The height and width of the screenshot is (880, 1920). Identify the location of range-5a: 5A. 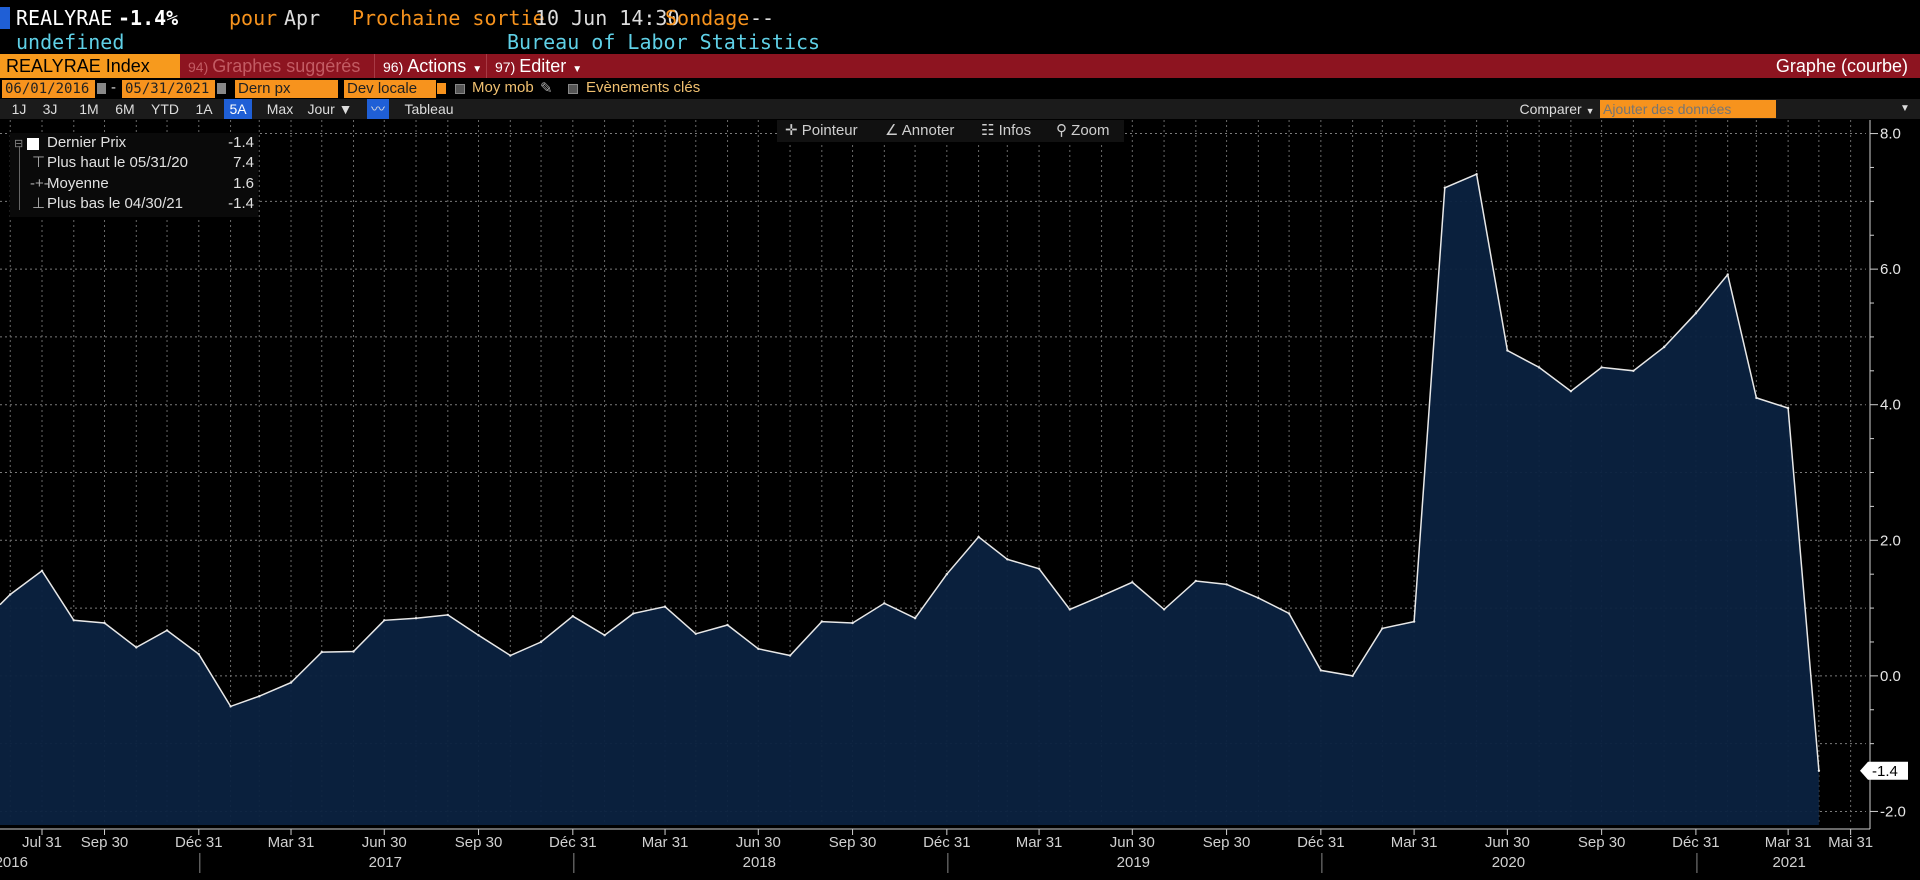
(238, 109).